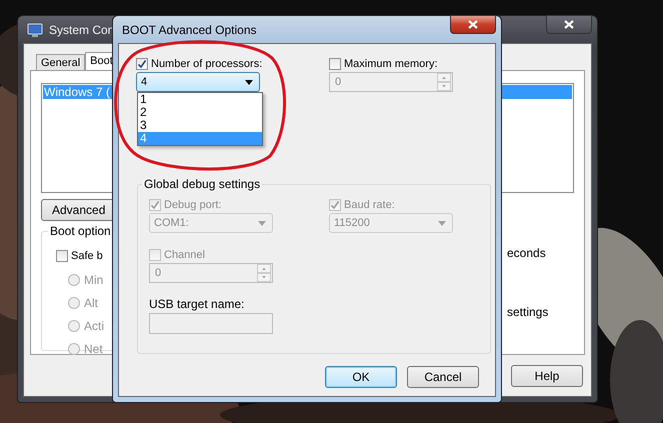  Describe the element at coordinates (443, 377) in the screenshot. I see `cancel-button: Cancel` at that location.